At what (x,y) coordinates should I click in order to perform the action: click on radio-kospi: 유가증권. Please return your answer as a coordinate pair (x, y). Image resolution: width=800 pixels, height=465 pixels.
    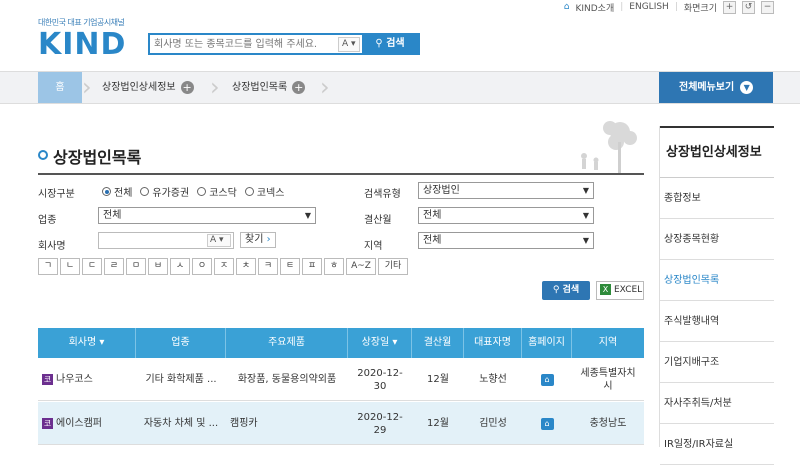
    Looking at the image, I should click on (164, 191).